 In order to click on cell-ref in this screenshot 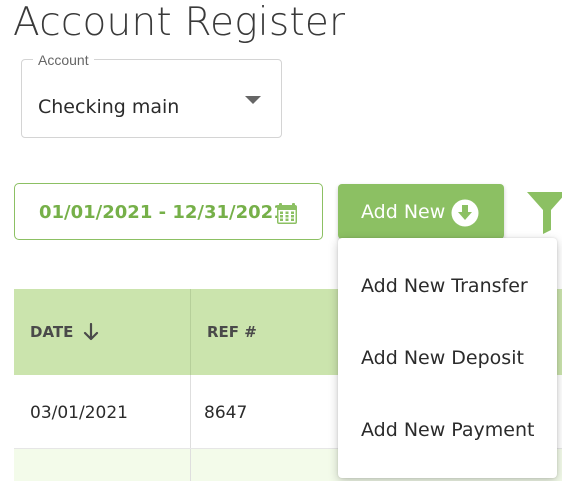, I will do `click(271, 465)`.